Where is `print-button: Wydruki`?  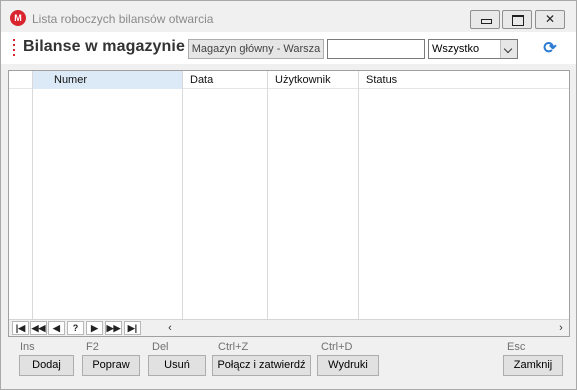 print-button: Wydruki is located at coordinates (348, 365).